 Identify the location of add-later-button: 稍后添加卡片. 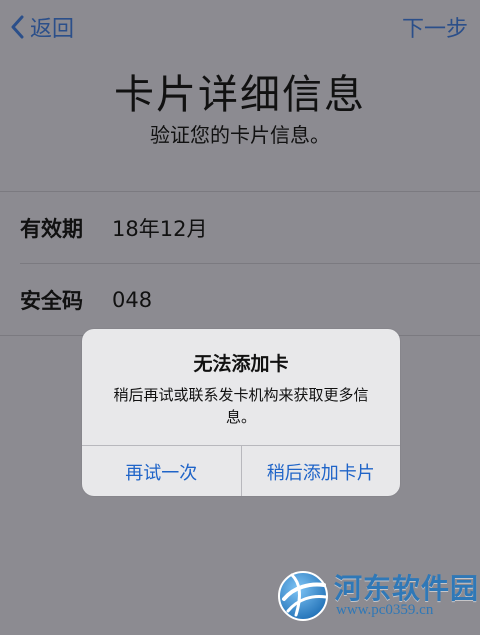
(321, 471).